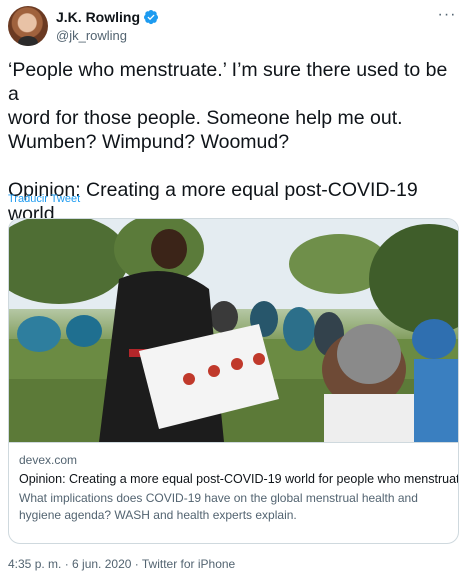 The width and height of the screenshot is (472, 582). Describe the element at coordinates (98, 17) in the screenshot. I see `author-name: J.K. Rowling` at that location.